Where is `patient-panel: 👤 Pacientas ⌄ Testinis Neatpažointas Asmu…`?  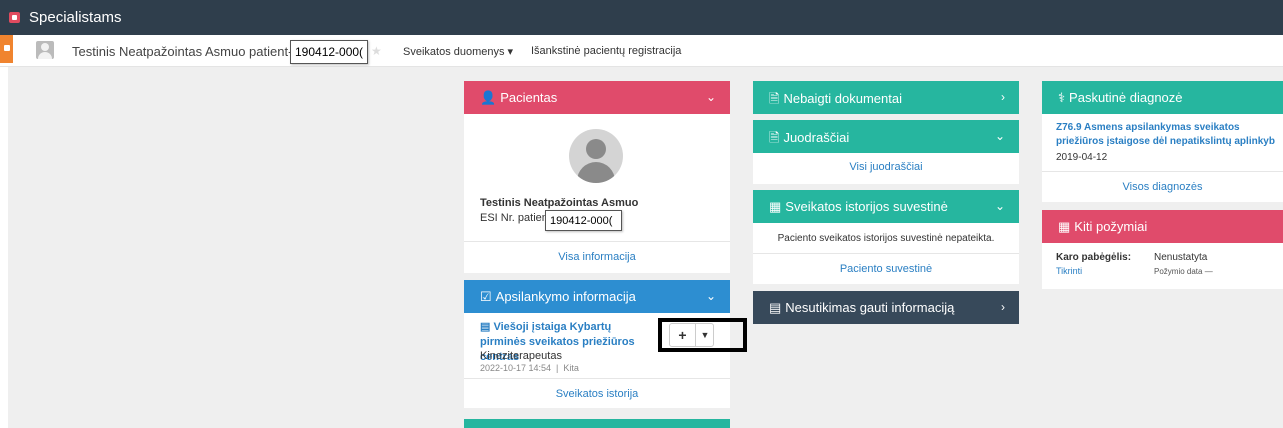 patient-panel: 👤 Pacientas ⌄ Testinis Neatpažointas Asmu… is located at coordinates (597, 177).